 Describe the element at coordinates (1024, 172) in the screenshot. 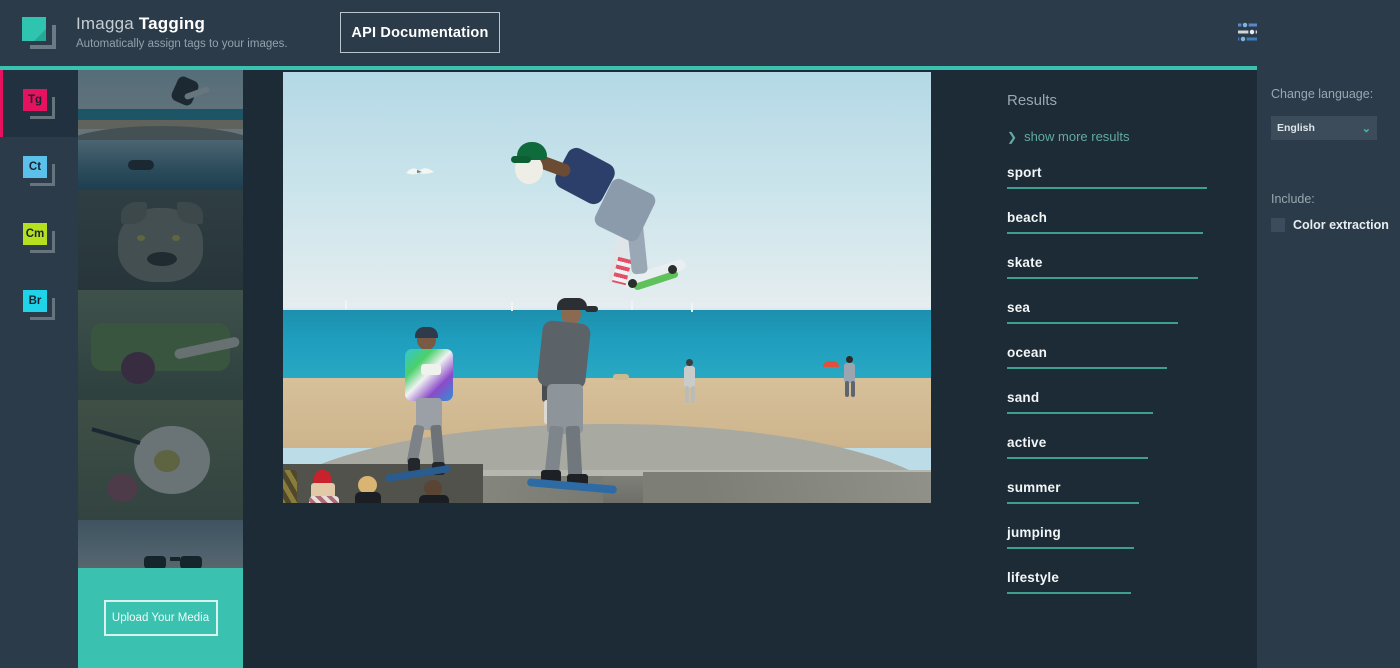

I see `tag-label: sport` at that location.